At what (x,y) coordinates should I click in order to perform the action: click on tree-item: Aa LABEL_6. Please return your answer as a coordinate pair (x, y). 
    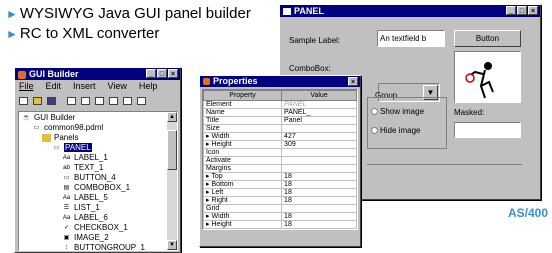
    Looking at the image, I should click on (85, 218).